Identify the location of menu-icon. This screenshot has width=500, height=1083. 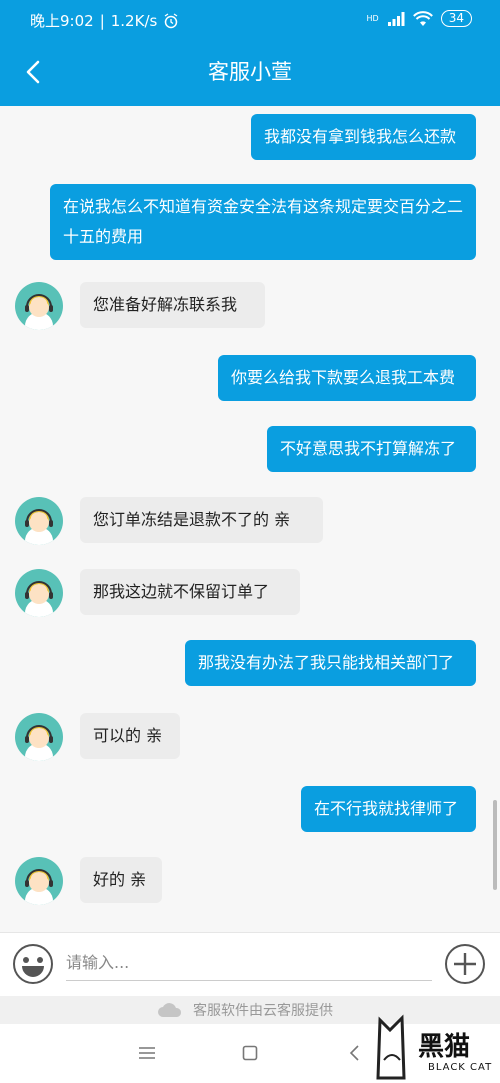
(147, 1053).